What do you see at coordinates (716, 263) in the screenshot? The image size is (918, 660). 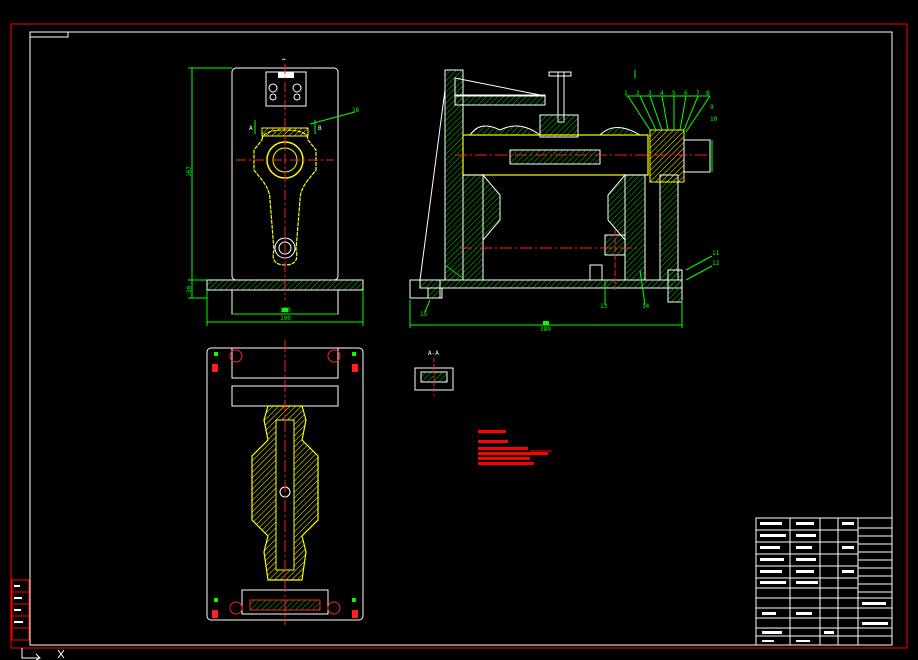 I see `balloon: 12` at bounding box center [716, 263].